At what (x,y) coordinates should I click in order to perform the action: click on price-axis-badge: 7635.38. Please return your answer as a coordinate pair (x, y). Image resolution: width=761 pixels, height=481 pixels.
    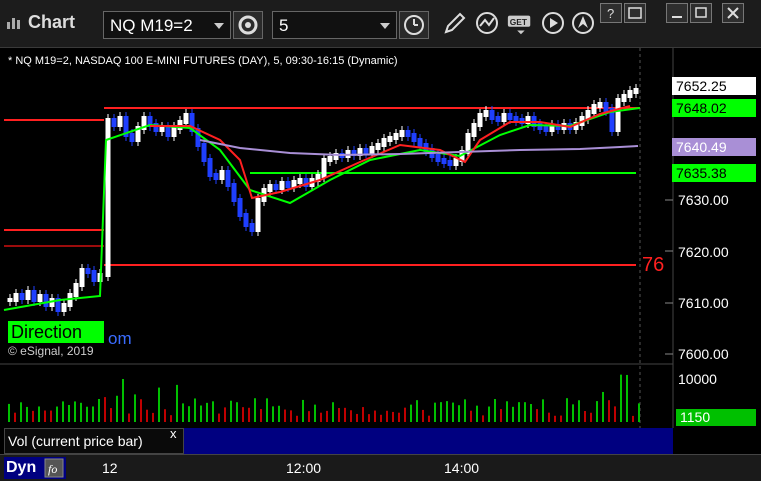
    Looking at the image, I should click on (714, 173).